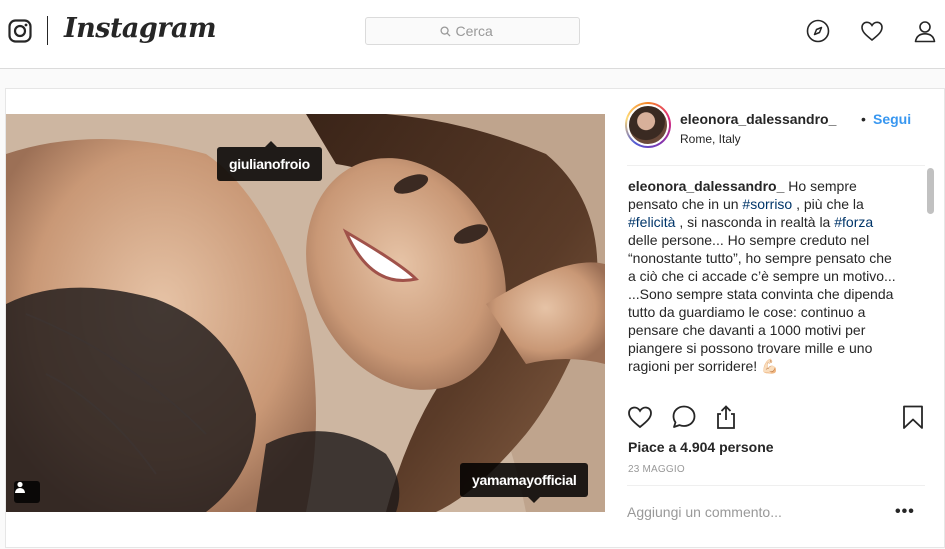 Image resolution: width=945 pixels, height=549 pixels. Describe the element at coordinates (684, 417) in the screenshot. I see `comment-bubble-icon` at that location.